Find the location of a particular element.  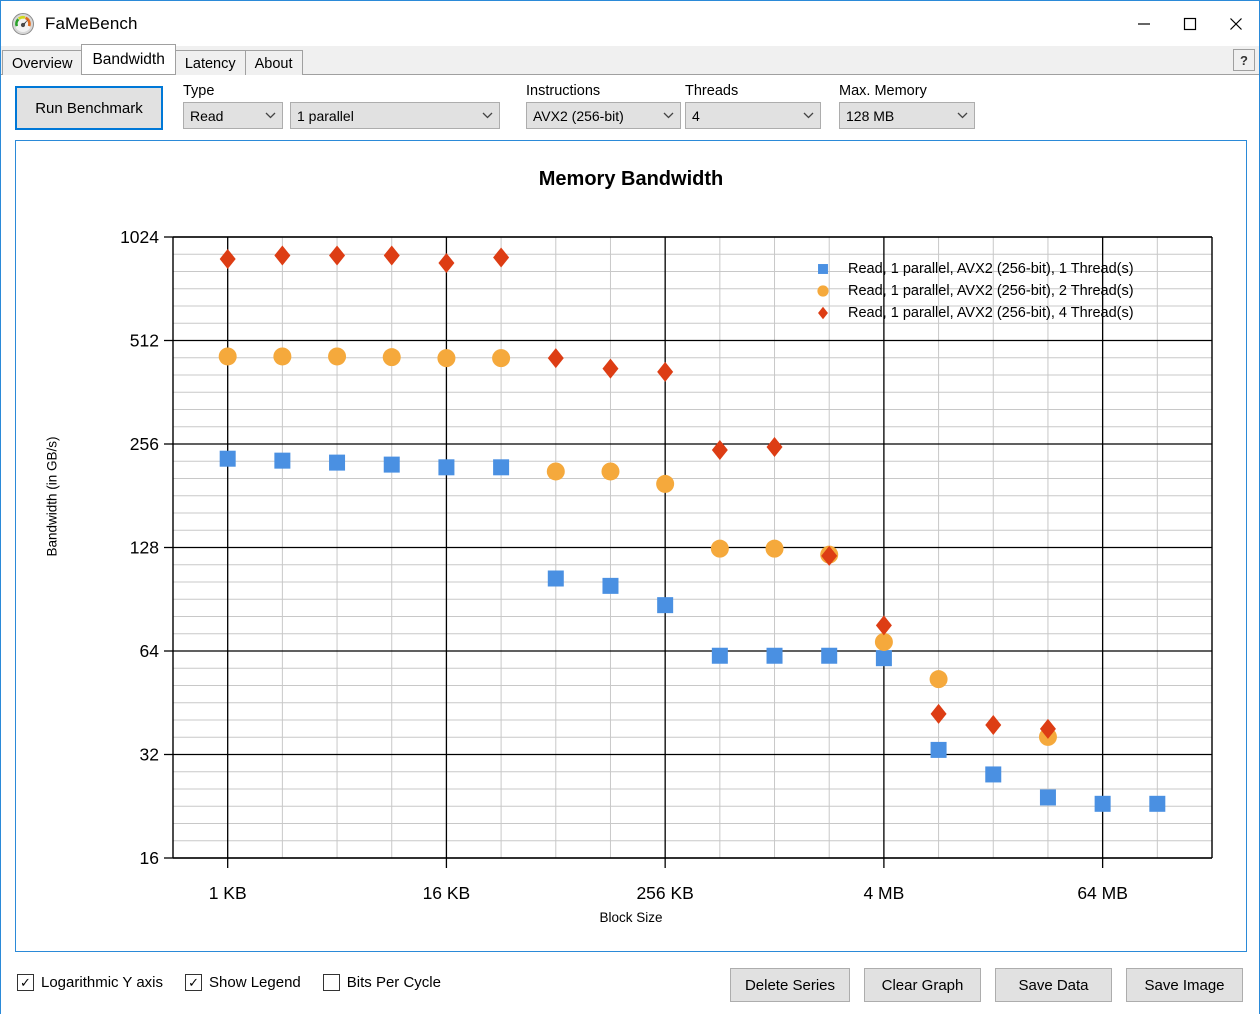

parallel-select: 1 parallel is located at coordinates (395, 115).